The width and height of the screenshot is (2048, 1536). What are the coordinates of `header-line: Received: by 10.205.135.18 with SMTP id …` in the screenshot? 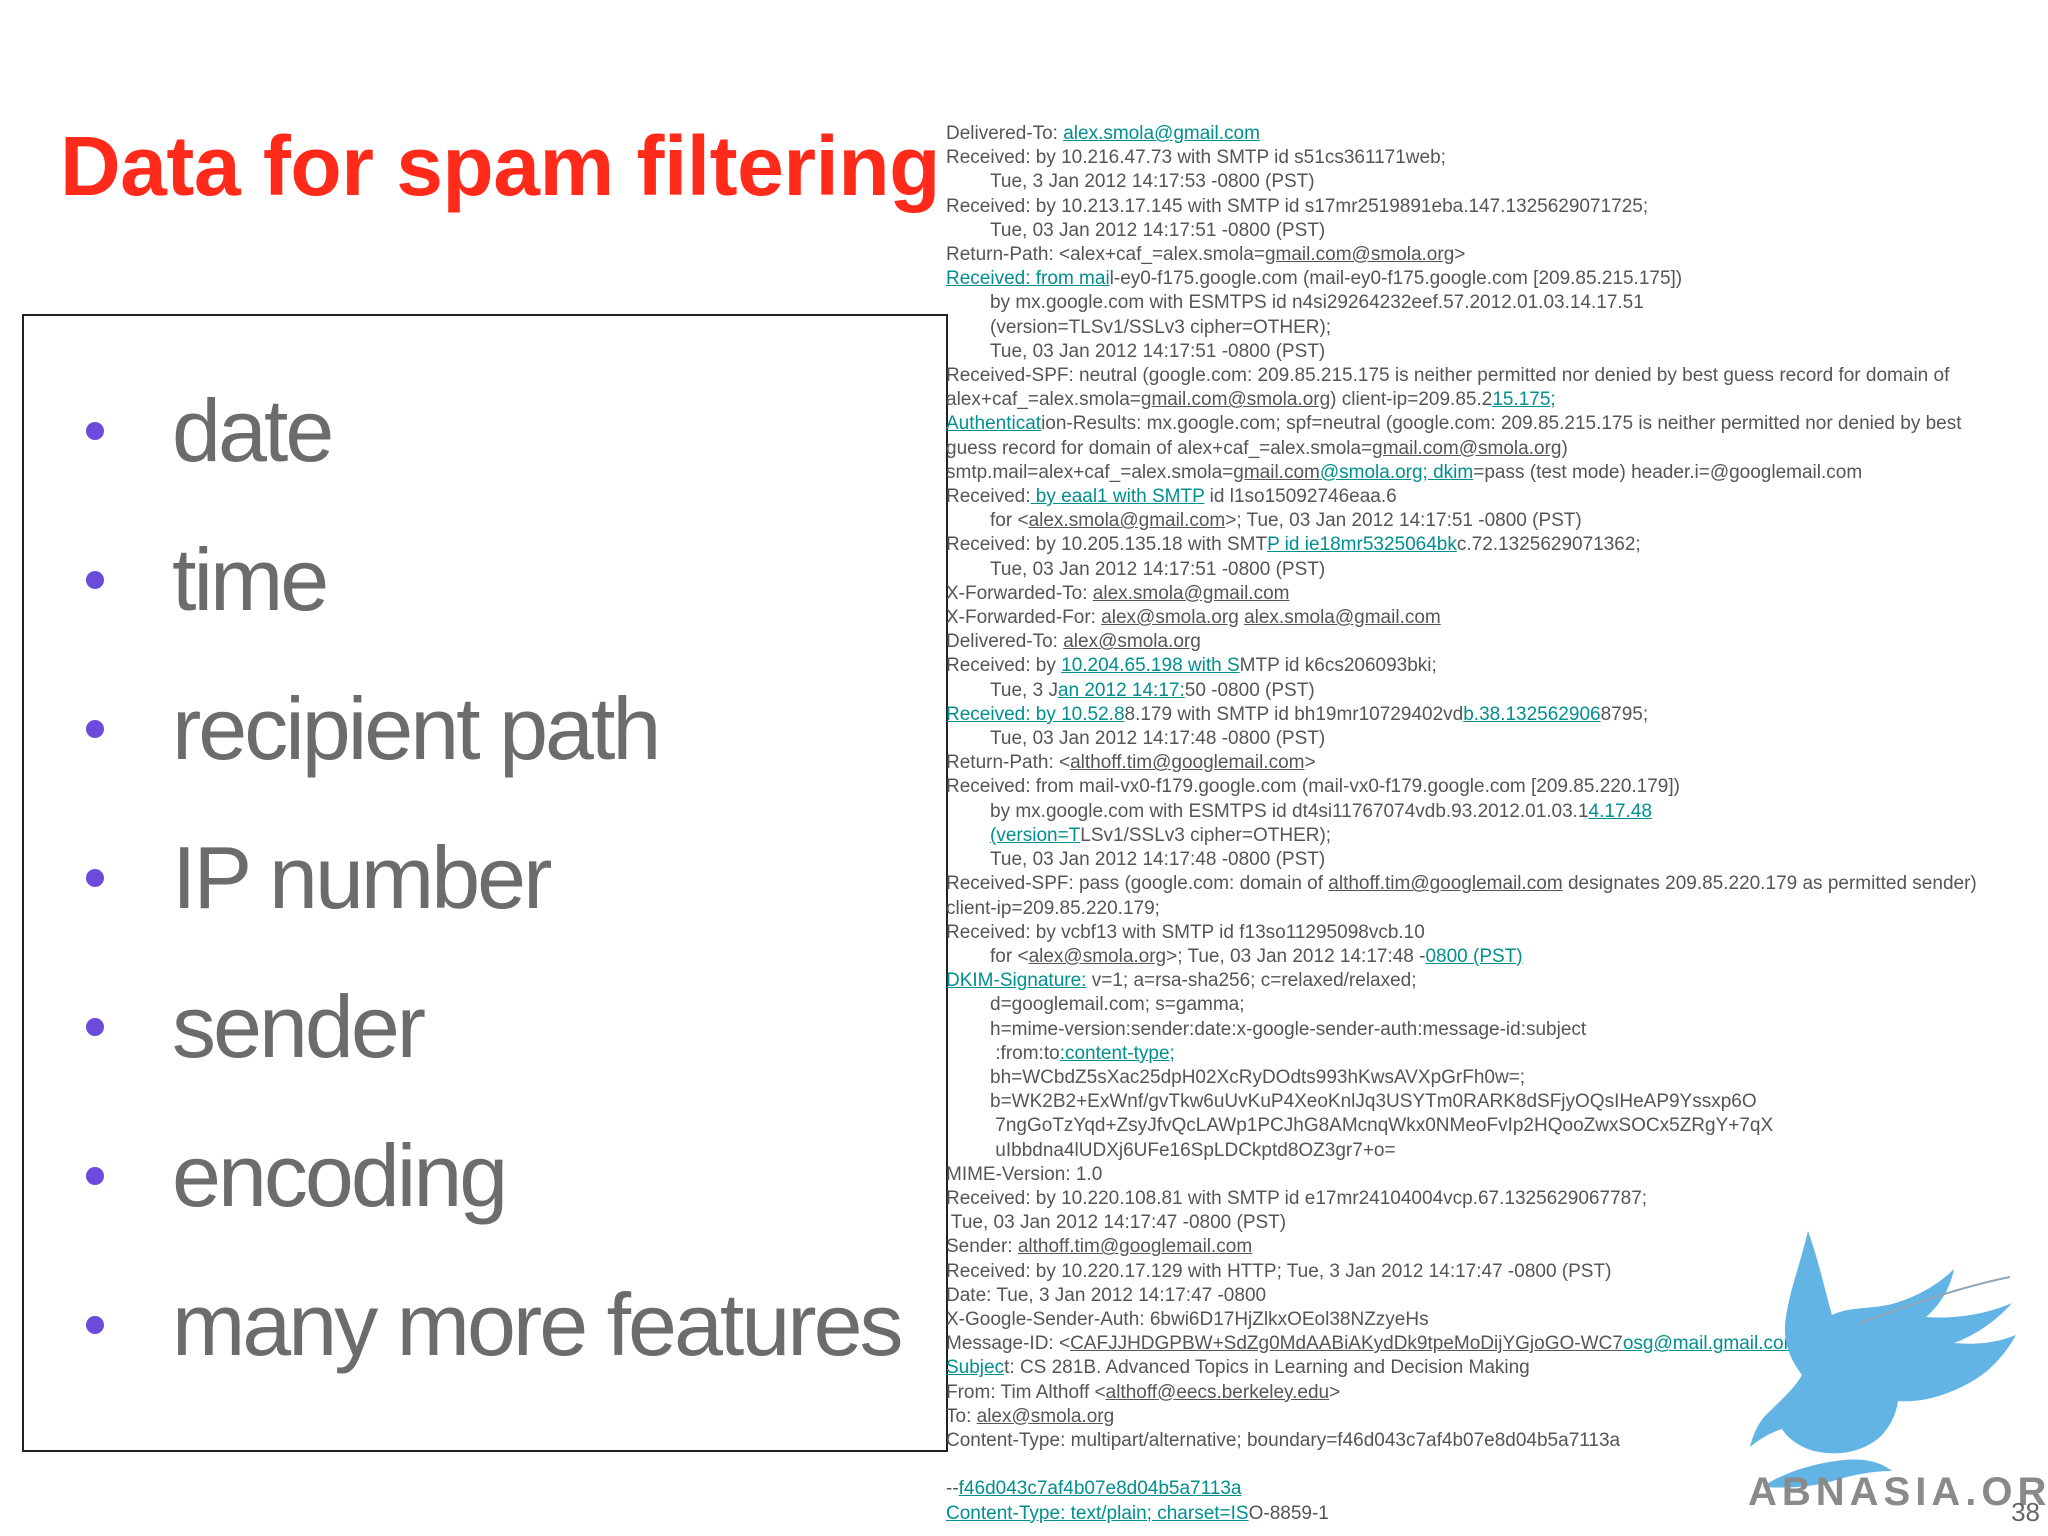 It's located at (1496, 545).